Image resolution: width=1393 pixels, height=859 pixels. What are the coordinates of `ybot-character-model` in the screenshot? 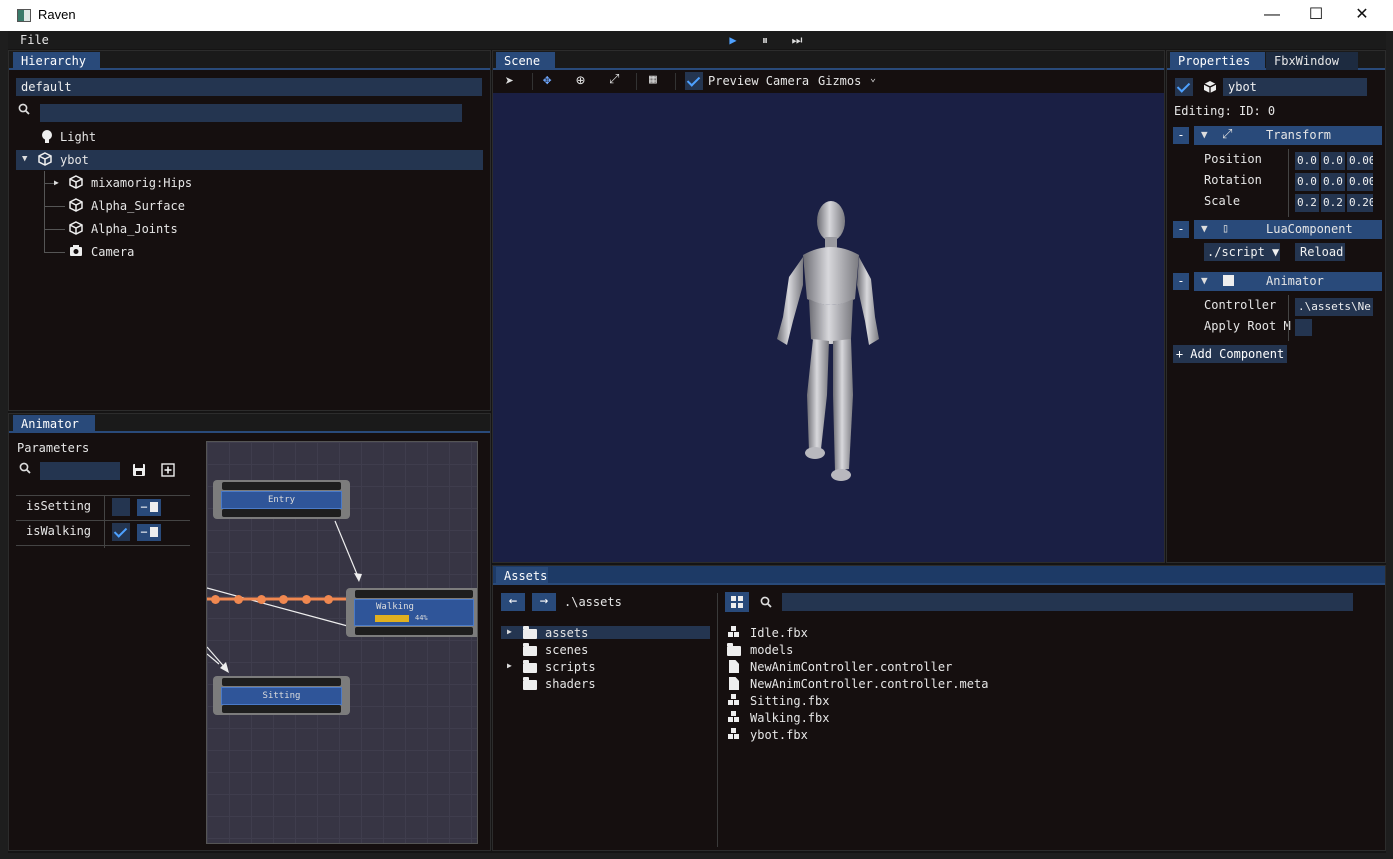 It's located at (829, 344).